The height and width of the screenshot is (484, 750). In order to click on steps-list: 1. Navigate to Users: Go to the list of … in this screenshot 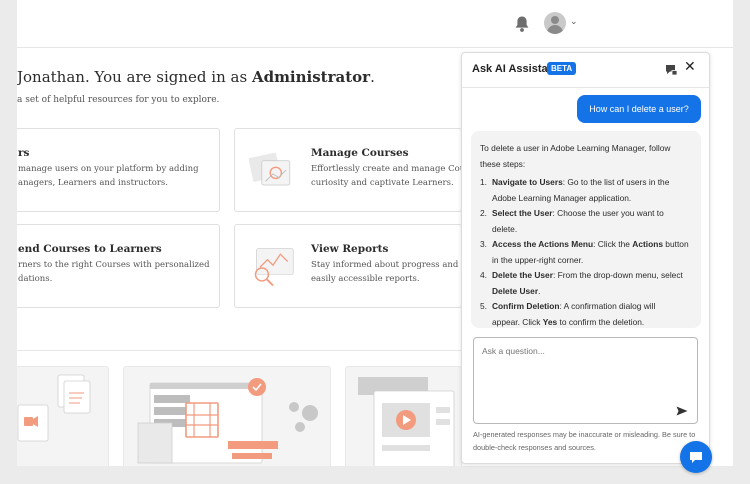, I will do `click(585, 251)`.